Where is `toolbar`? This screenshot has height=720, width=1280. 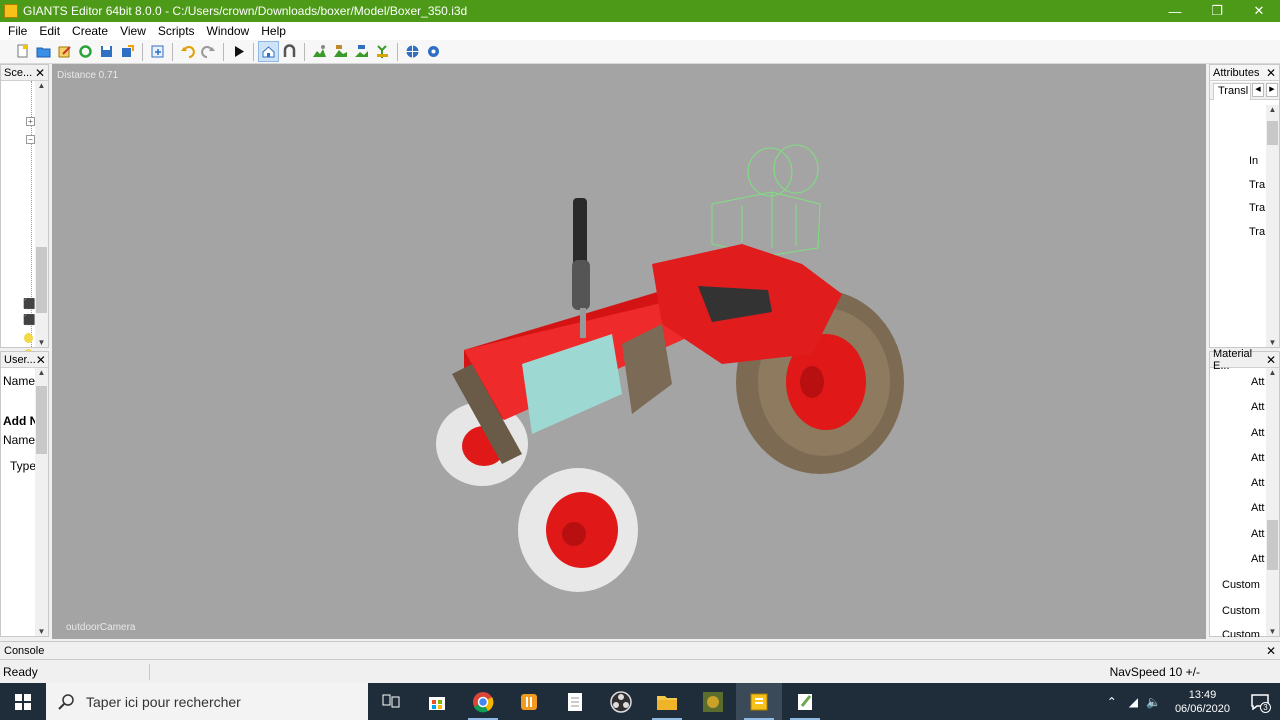 toolbar is located at coordinates (640, 52).